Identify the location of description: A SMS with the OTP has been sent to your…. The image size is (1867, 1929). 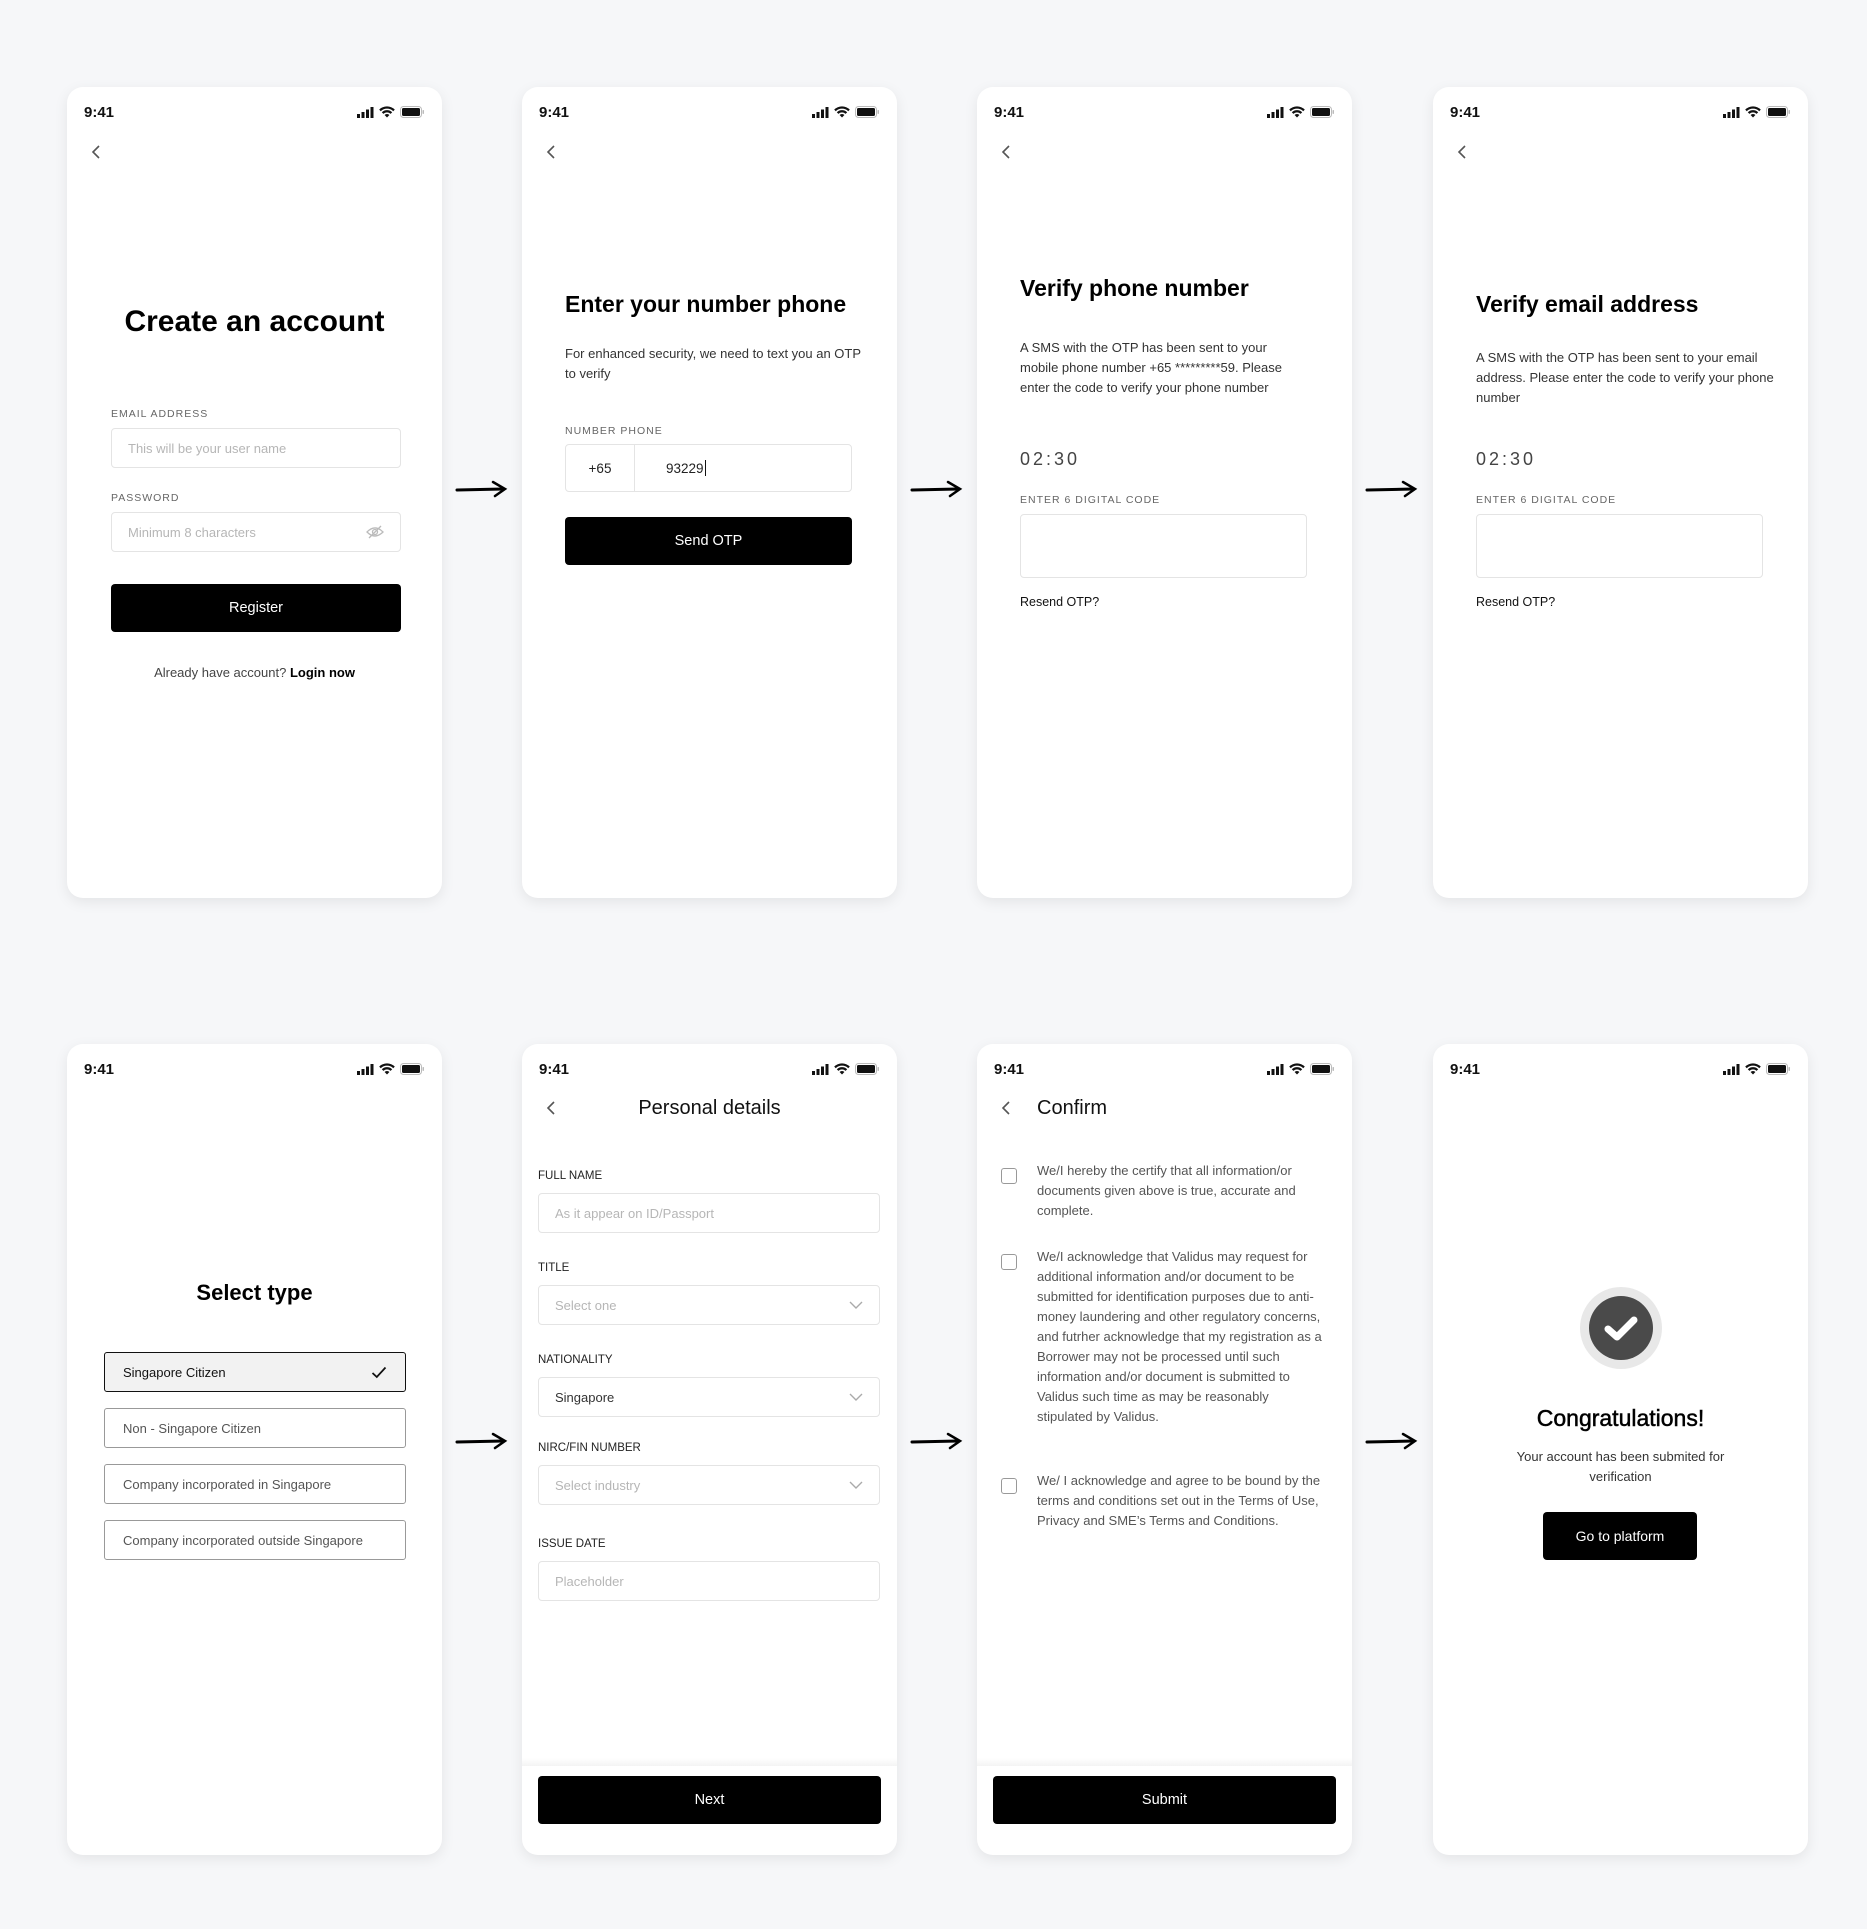
(1151, 367).